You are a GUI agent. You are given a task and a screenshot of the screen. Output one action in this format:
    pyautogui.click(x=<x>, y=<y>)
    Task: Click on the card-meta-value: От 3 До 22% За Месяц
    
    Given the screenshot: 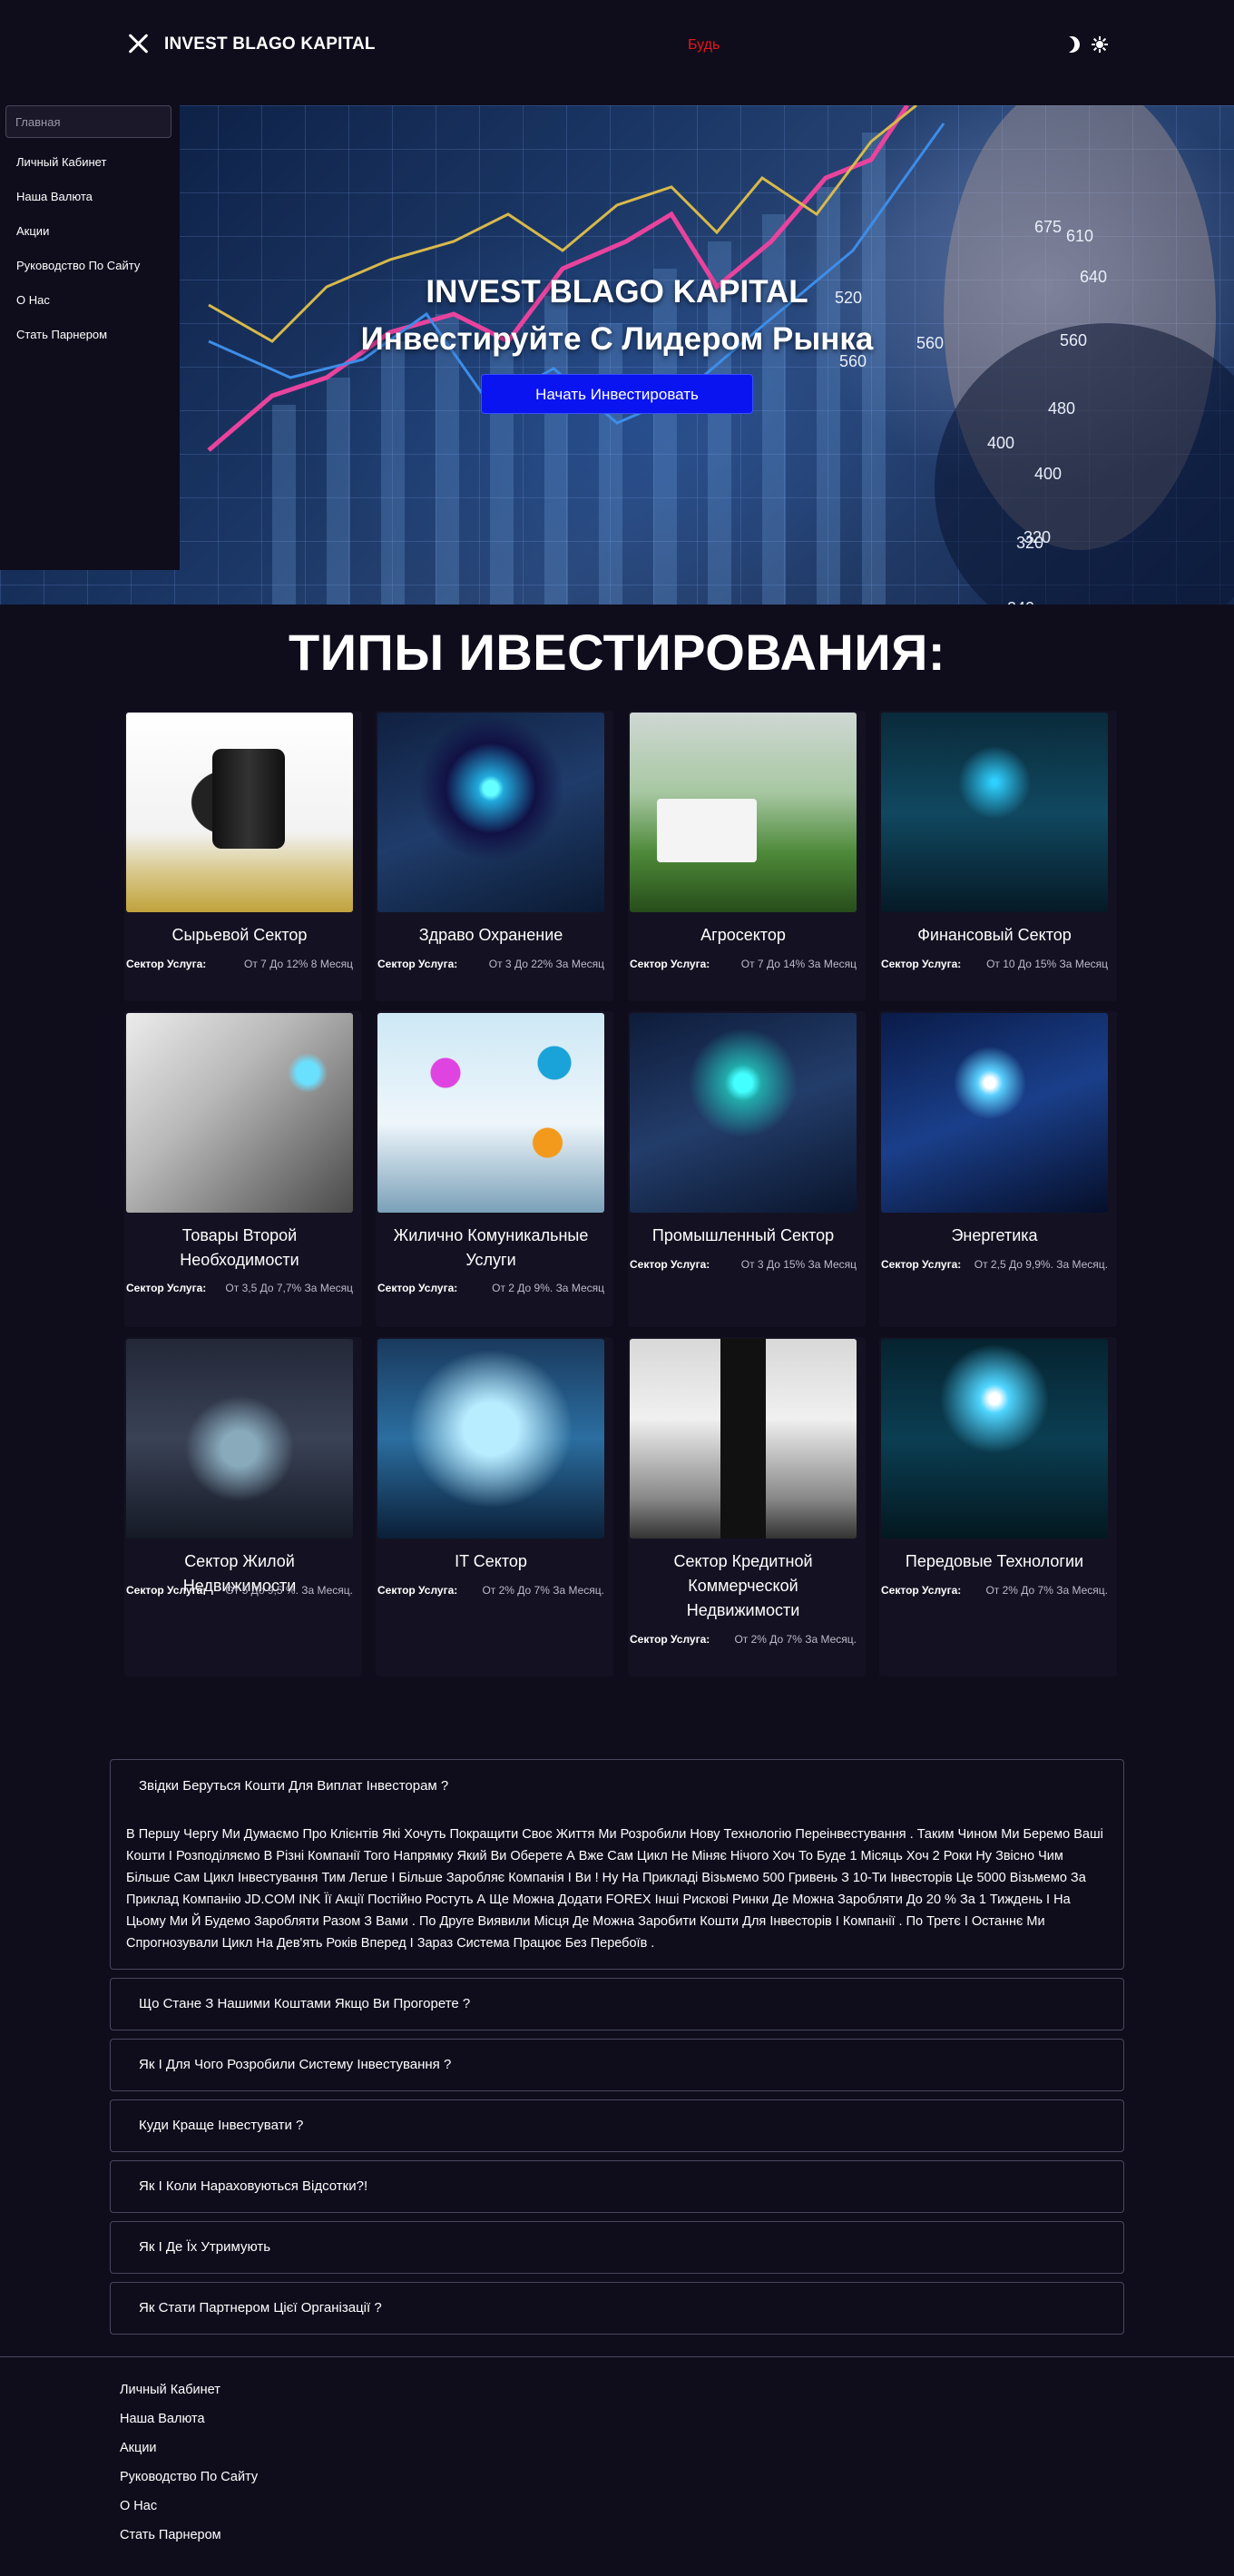 What is the action you would take?
    pyautogui.click(x=546, y=964)
    